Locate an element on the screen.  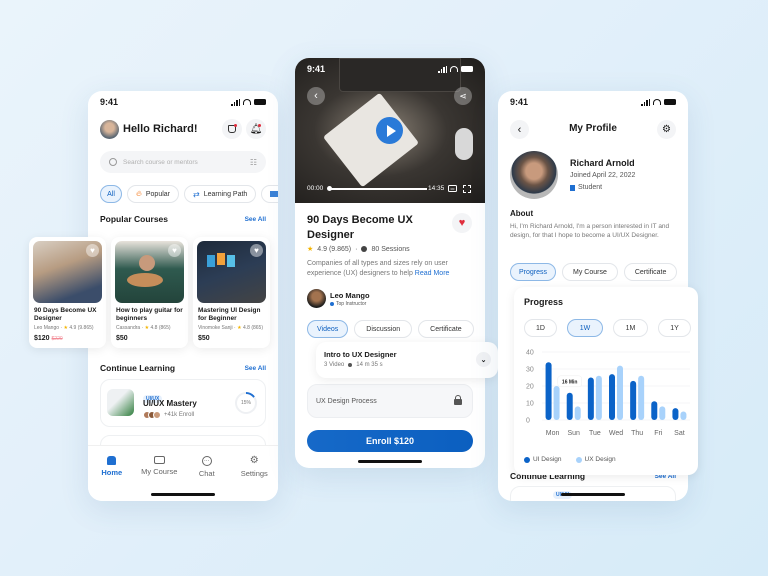
share-button: ⋖ is located at coordinates (463, 96).